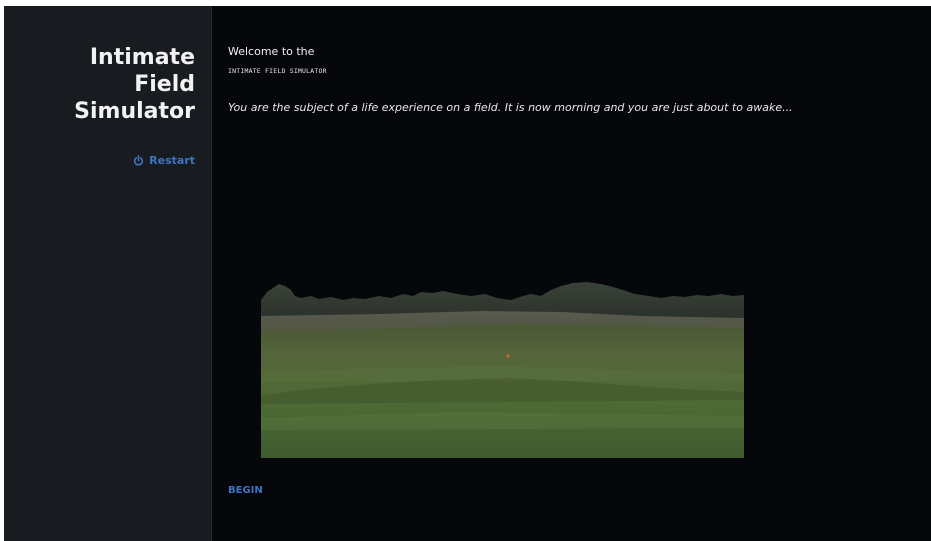 Image resolution: width=931 pixels, height=541 pixels. Describe the element at coordinates (172, 160) in the screenshot. I see `restart-label: Restart` at that location.